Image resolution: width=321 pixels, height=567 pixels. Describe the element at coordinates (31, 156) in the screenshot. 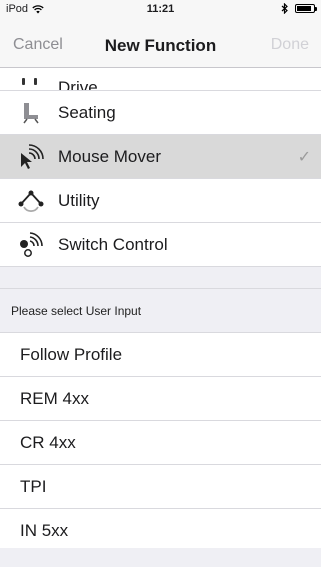

I see `mouse-mover-icon` at that location.